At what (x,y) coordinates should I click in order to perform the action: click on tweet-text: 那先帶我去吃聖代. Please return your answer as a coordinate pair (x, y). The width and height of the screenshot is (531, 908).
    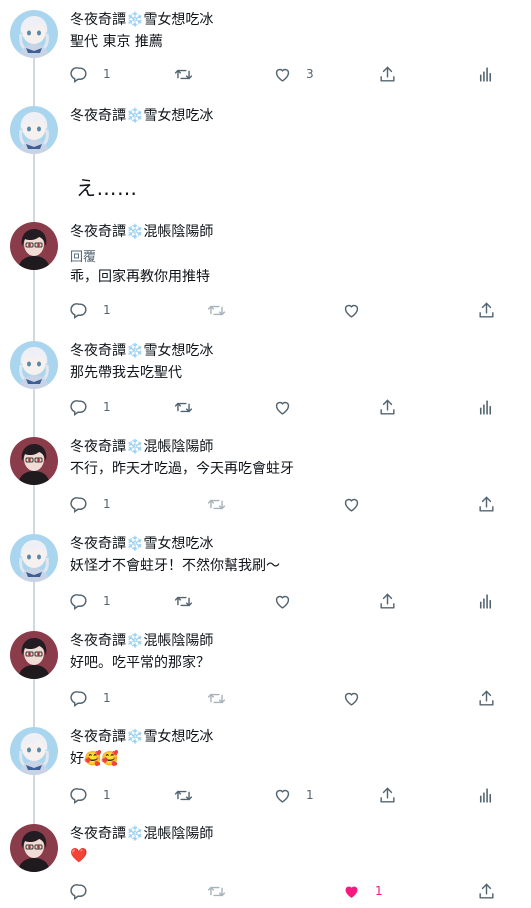
    Looking at the image, I should click on (126, 373).